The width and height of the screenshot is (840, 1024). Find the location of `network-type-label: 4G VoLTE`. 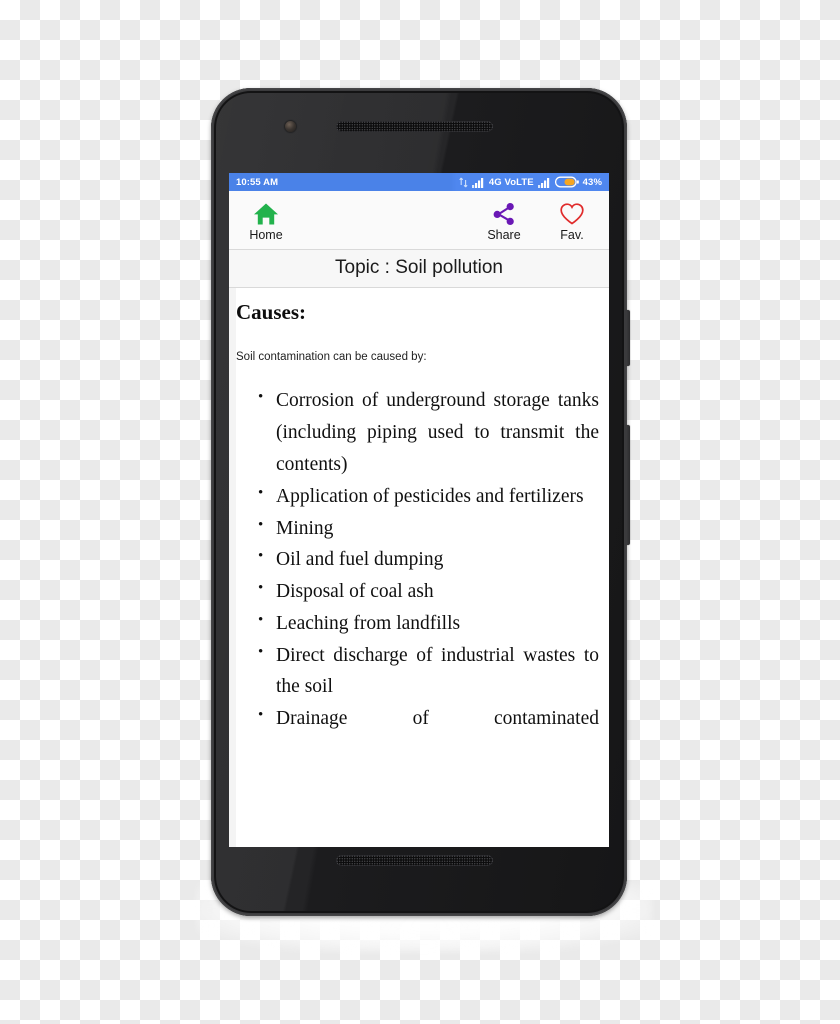

network-type-label: 4G VoLTE is located at coordinates (511, 182).